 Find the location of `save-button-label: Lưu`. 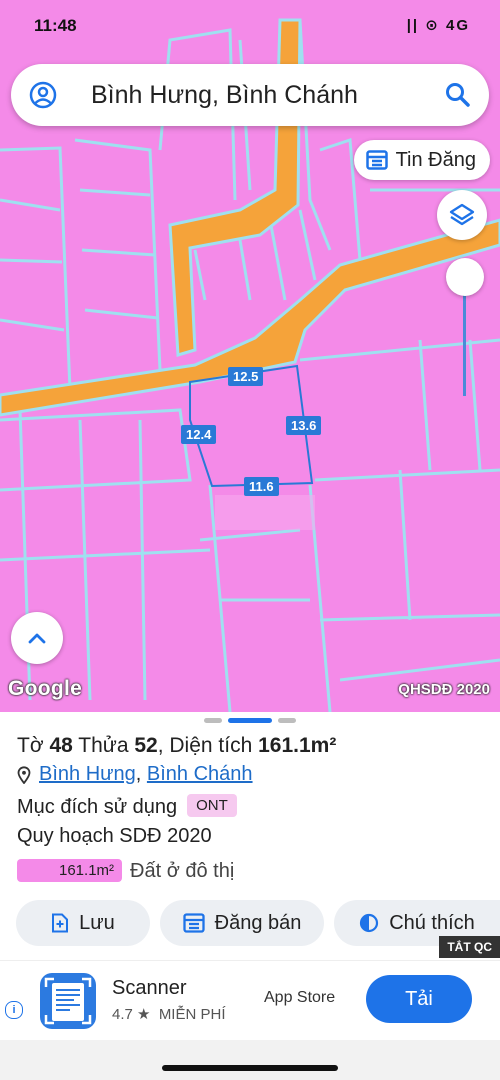

save-button-label: Lưu is located at coordinates (97, 922).